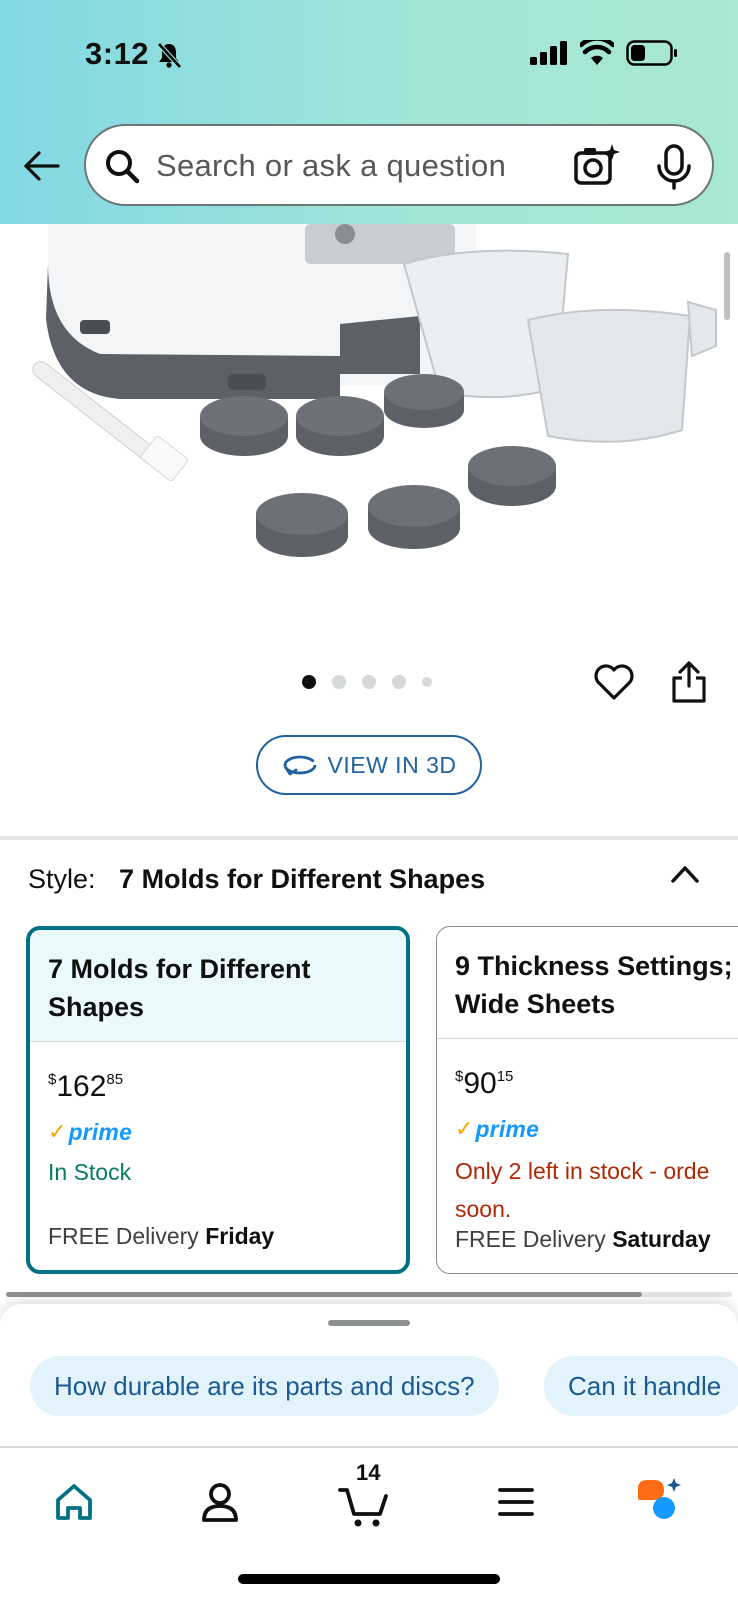 Image resolution: width=738 pixels, height=1600 pixels. I want to click on search-placeholder: Search or ask a question, so click(331, 165).